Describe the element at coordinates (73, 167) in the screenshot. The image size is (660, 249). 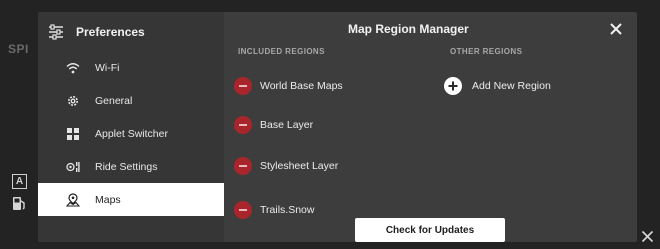
I see `toggle-settings-icon` at that location.